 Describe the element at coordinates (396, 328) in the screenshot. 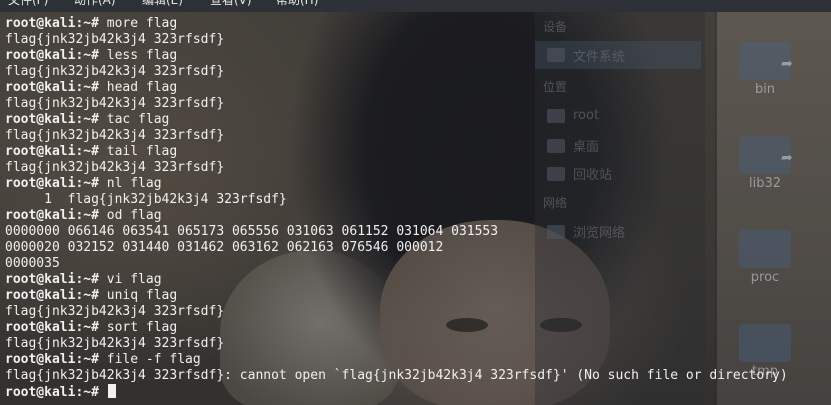

I see `terminal-command-line: root@kali:~# sort flag` at that location.